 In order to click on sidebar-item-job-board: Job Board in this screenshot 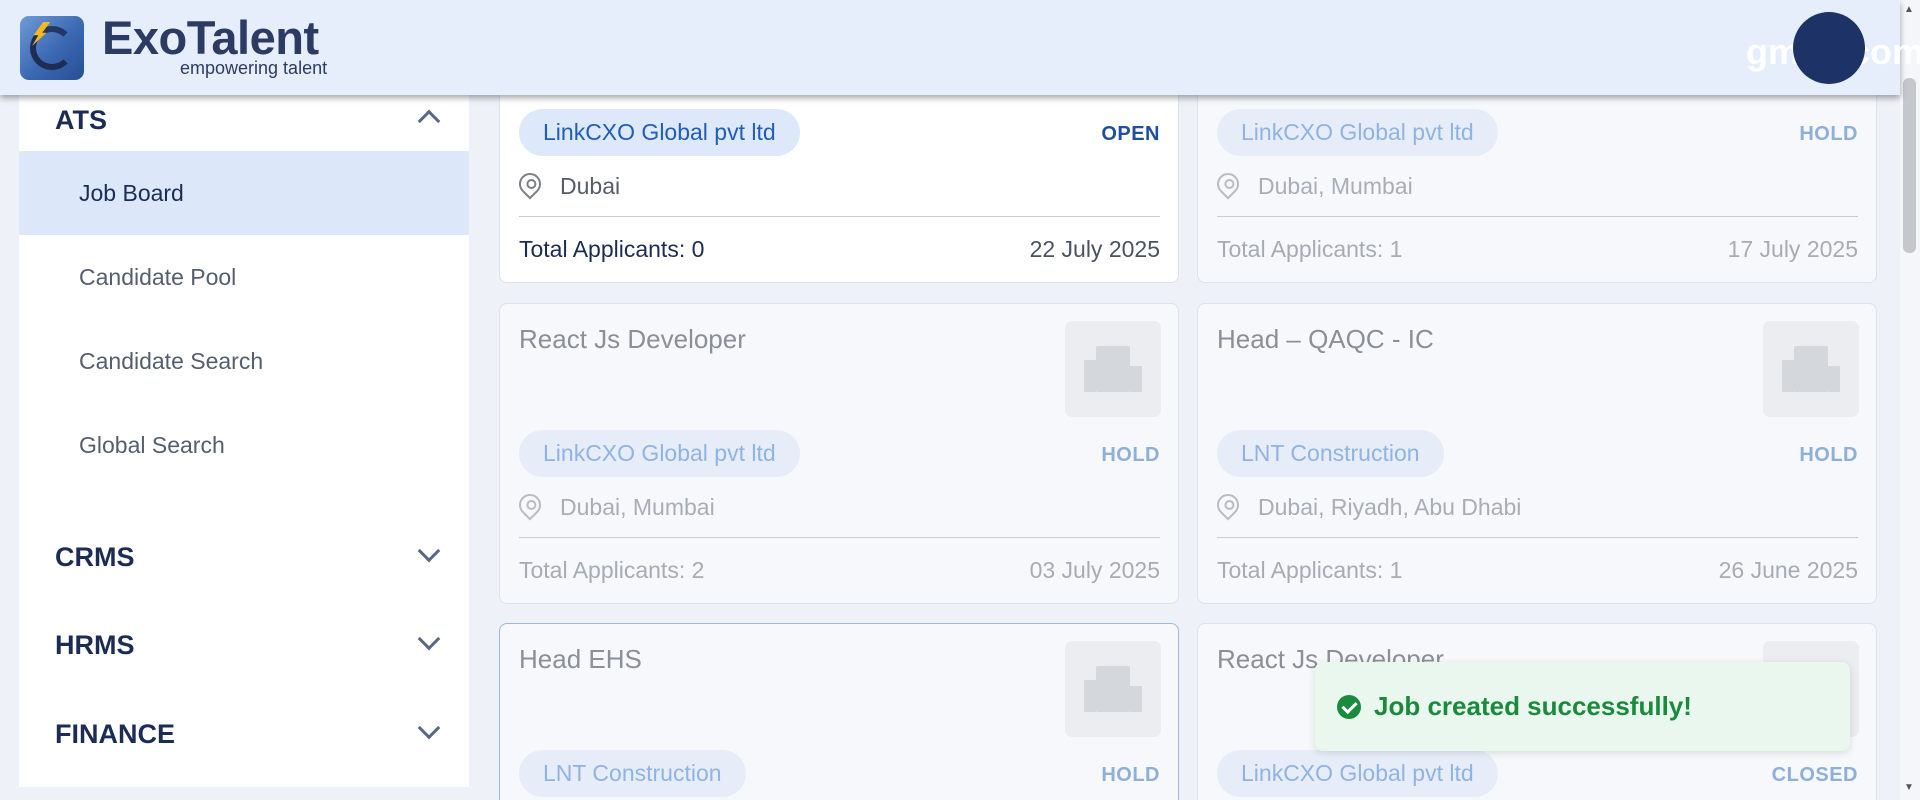, I will do `click(244, 193)`.